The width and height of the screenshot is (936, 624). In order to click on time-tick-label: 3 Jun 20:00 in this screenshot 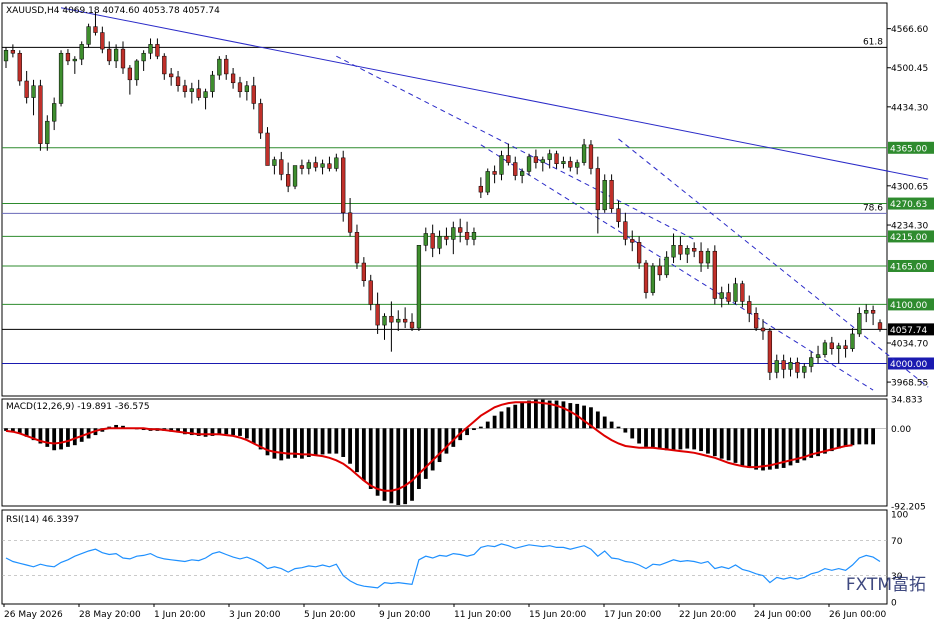, I will do `click(255, 615)`.